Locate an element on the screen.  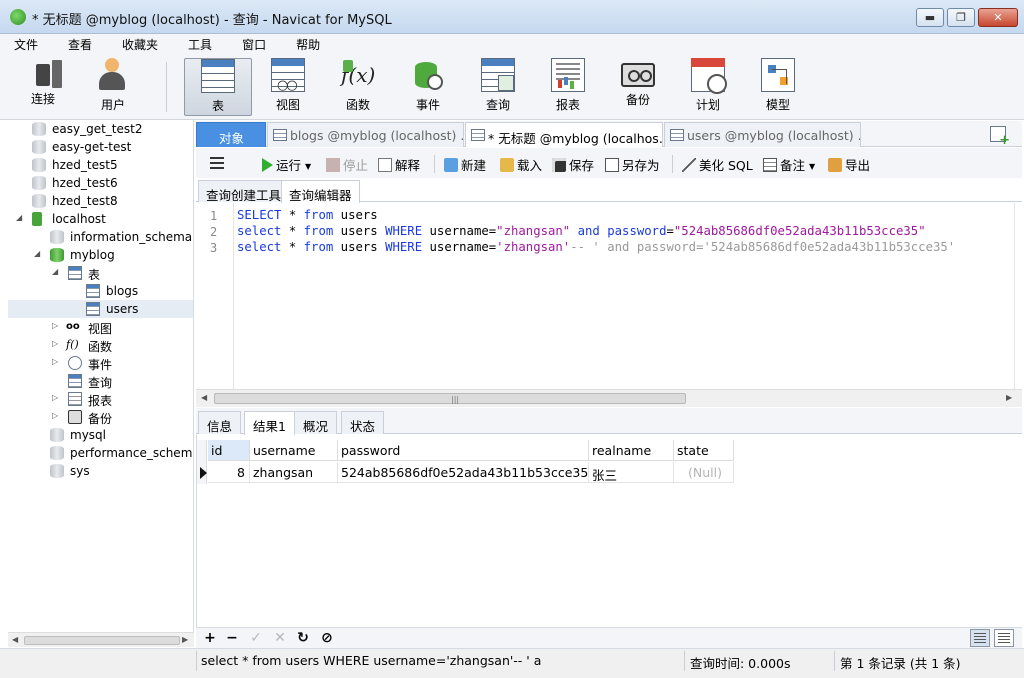
column-header-realname: realname is located at coordinates (631, 450).